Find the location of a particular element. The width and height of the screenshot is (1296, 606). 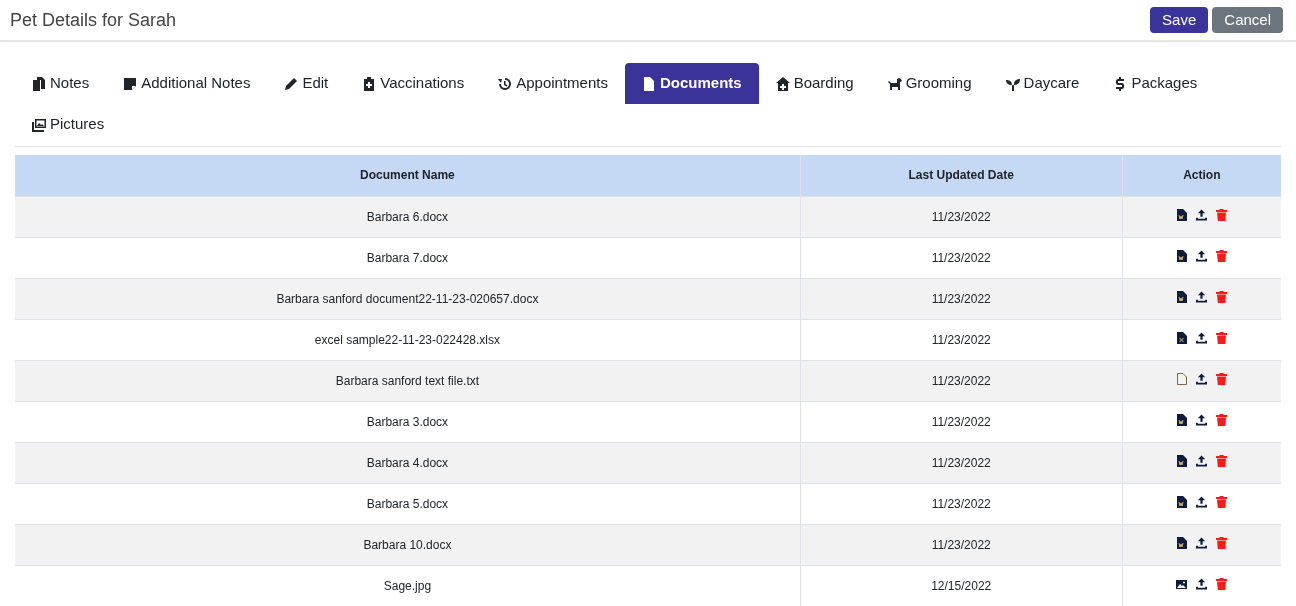

sprout-icon is located at coordinates (1012, 83).